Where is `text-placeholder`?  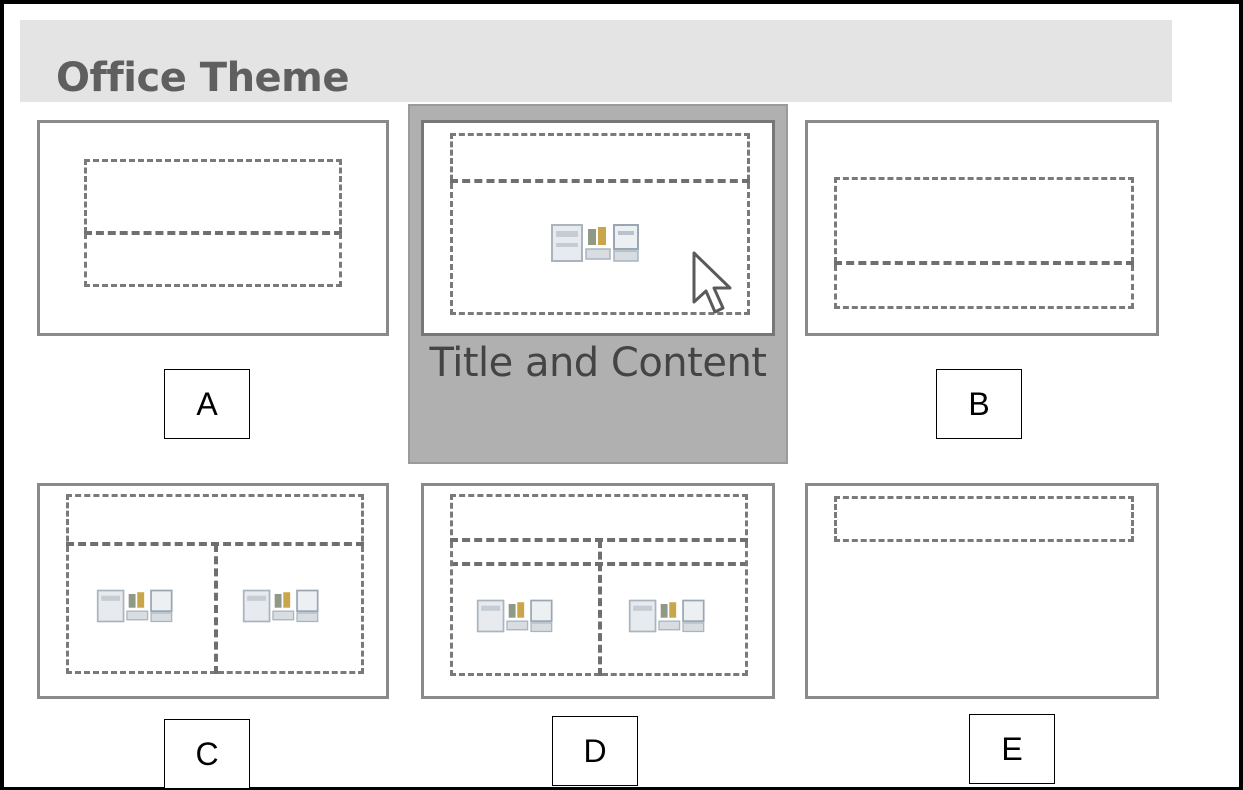
text-placeholder is located at coordinates (984, 287).